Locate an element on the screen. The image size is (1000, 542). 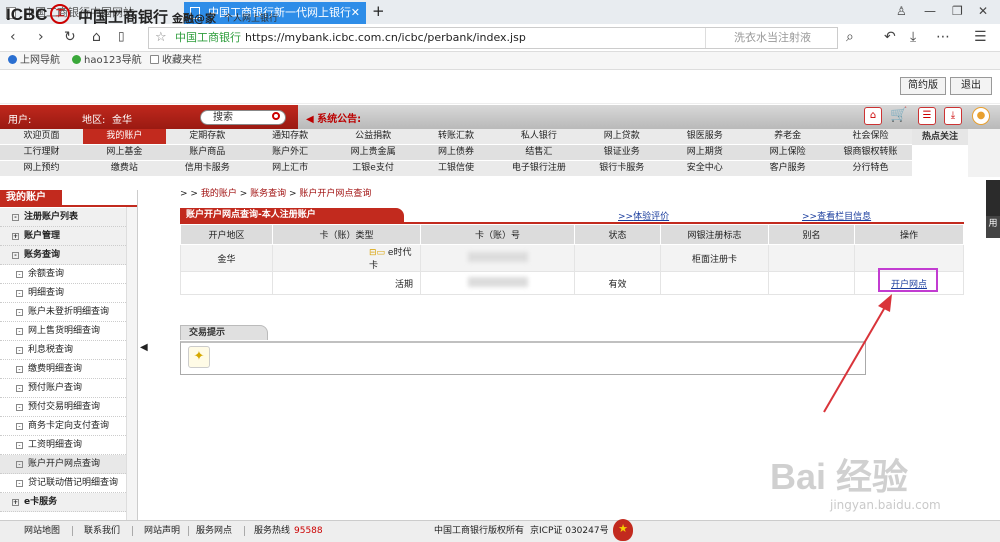
collapse-sidebar-icon: ◀ is located at coordinates (144, 347).